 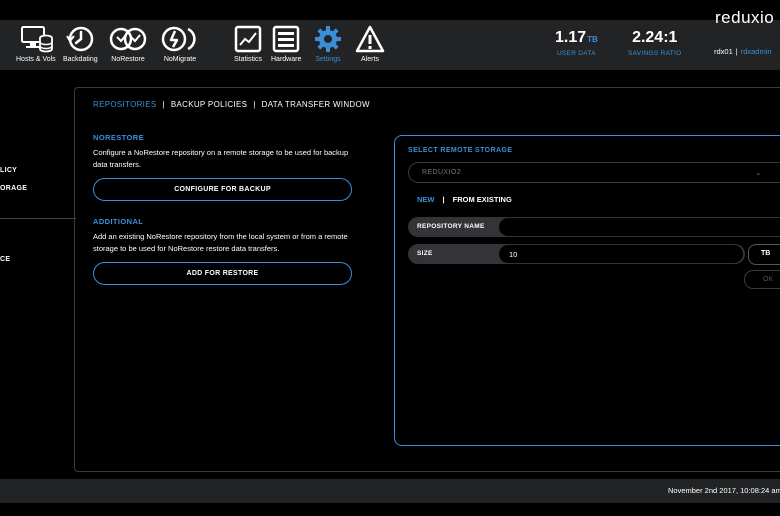 What do you see at coordinates (128, 39) in the screenshot?
I see `norestore-icon` at bounding box center [128, 39].